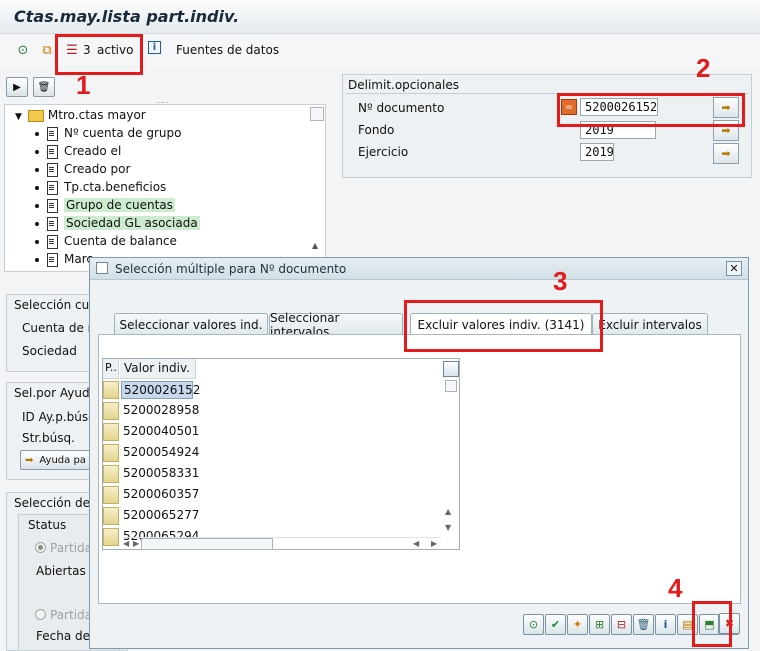 The height and width of the screenshot is (651, 760). What do you see at coordinates (83, 85) in the screenshot?
I see `annotation-number-1: 1` at bounding box center [83, 85].